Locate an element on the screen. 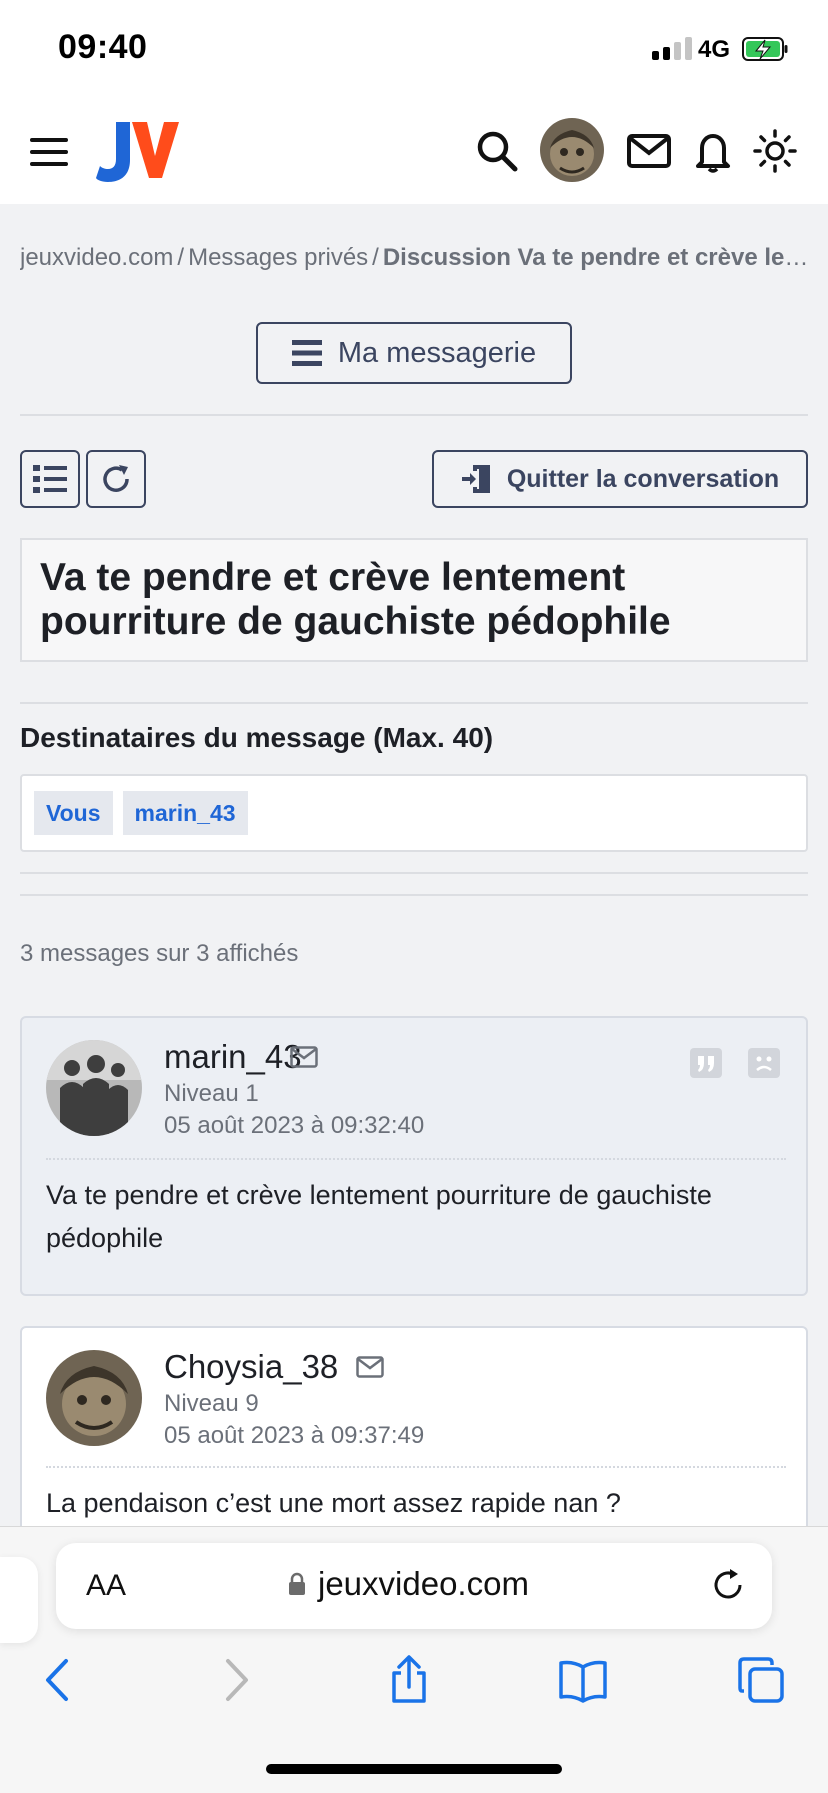 This screenshot has width=828, height=1793. network-type: 4G is located at coordinates (714, 49).